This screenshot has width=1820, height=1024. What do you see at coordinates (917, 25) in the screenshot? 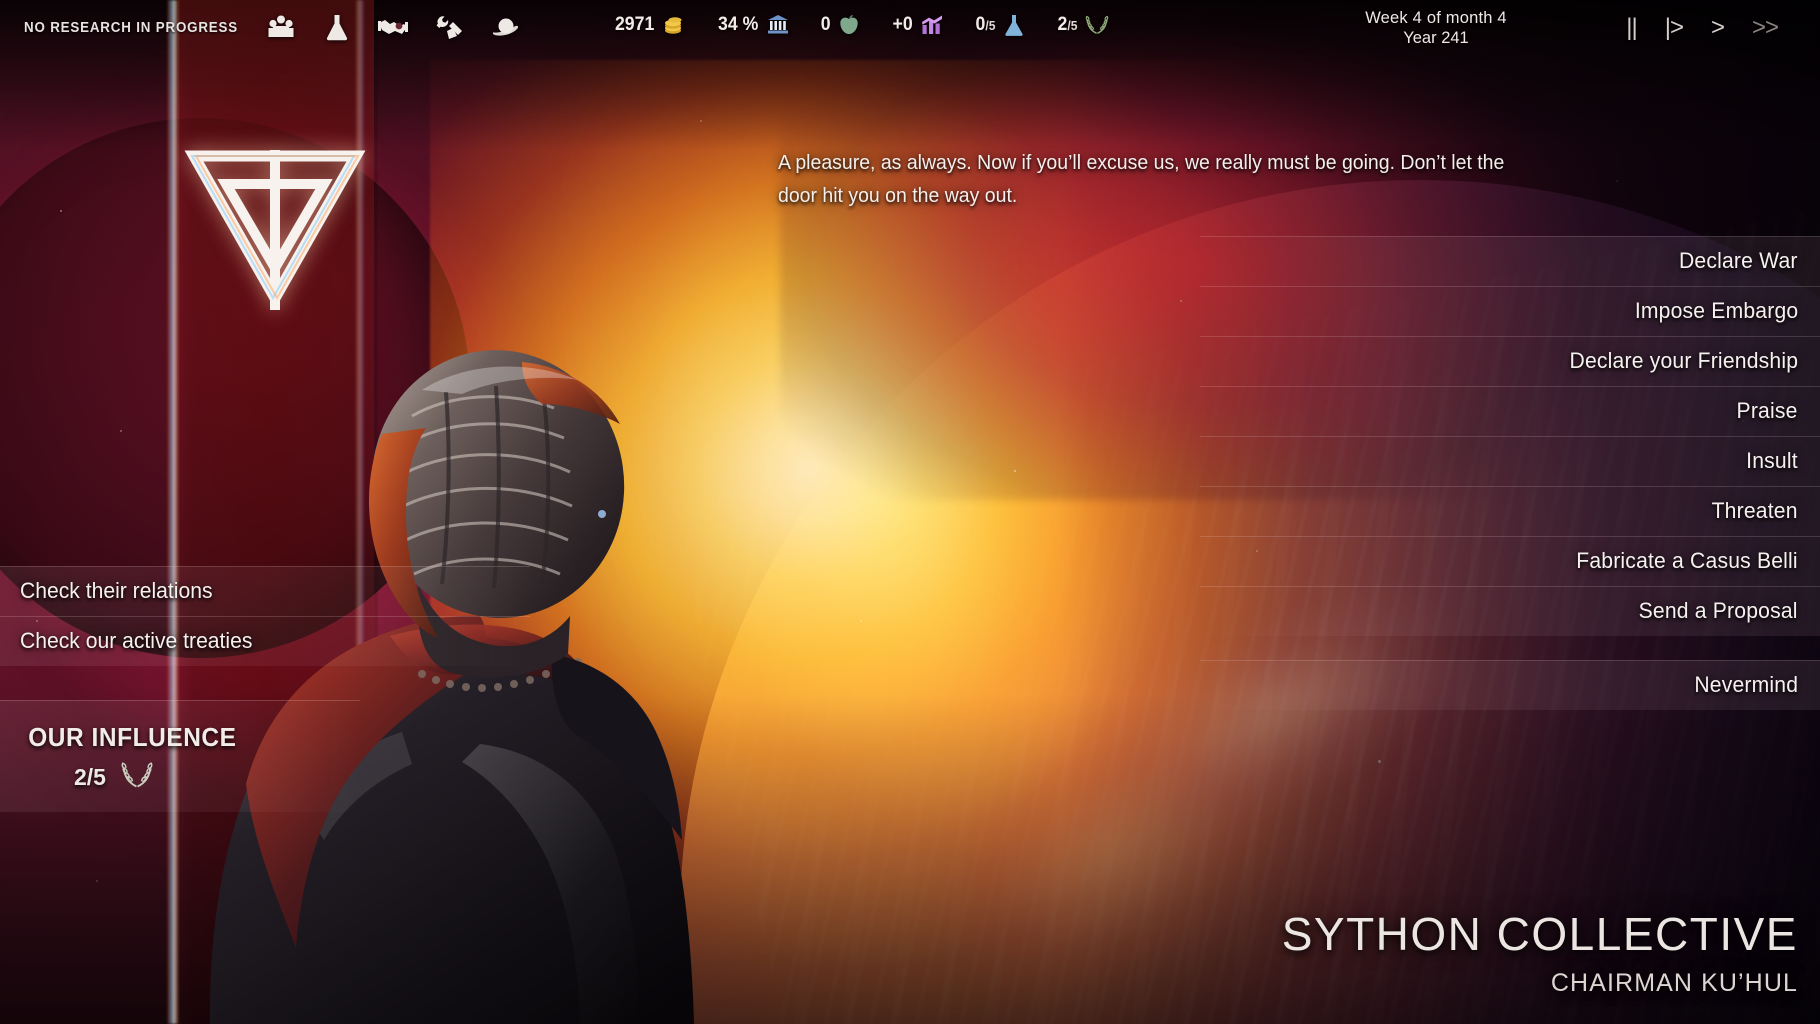
I see `resource-production: +0` at bounding box center [917, 25].